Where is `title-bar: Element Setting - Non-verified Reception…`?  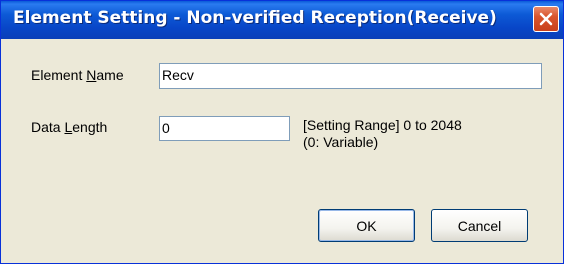
title-bar: Element Setting - Non-verified Reception… is located at coordinates (282, 20).